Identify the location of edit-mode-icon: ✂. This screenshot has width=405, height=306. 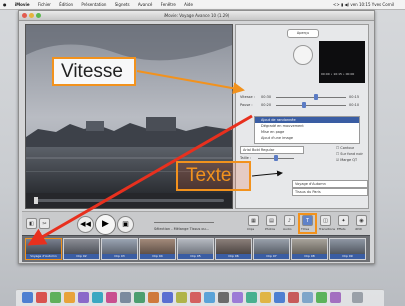
(44, 223).